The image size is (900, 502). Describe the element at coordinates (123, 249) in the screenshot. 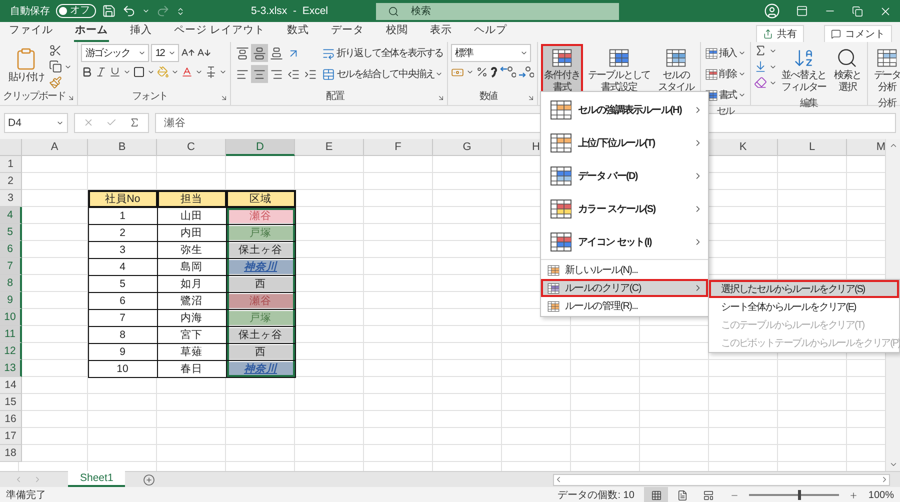

I see `table-cell: 3` at that location.